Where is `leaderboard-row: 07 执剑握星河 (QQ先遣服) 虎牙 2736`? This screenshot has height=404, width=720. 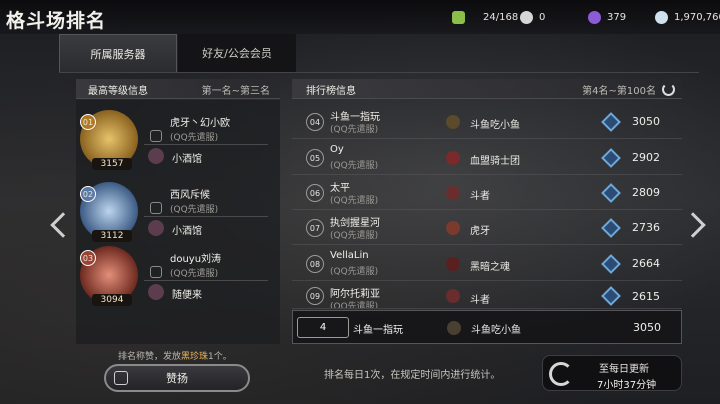
leaderboard-row: 07 执剑握星河 (QQ先遣服) 虎牙 2736 is located at coordinates (487, 227).